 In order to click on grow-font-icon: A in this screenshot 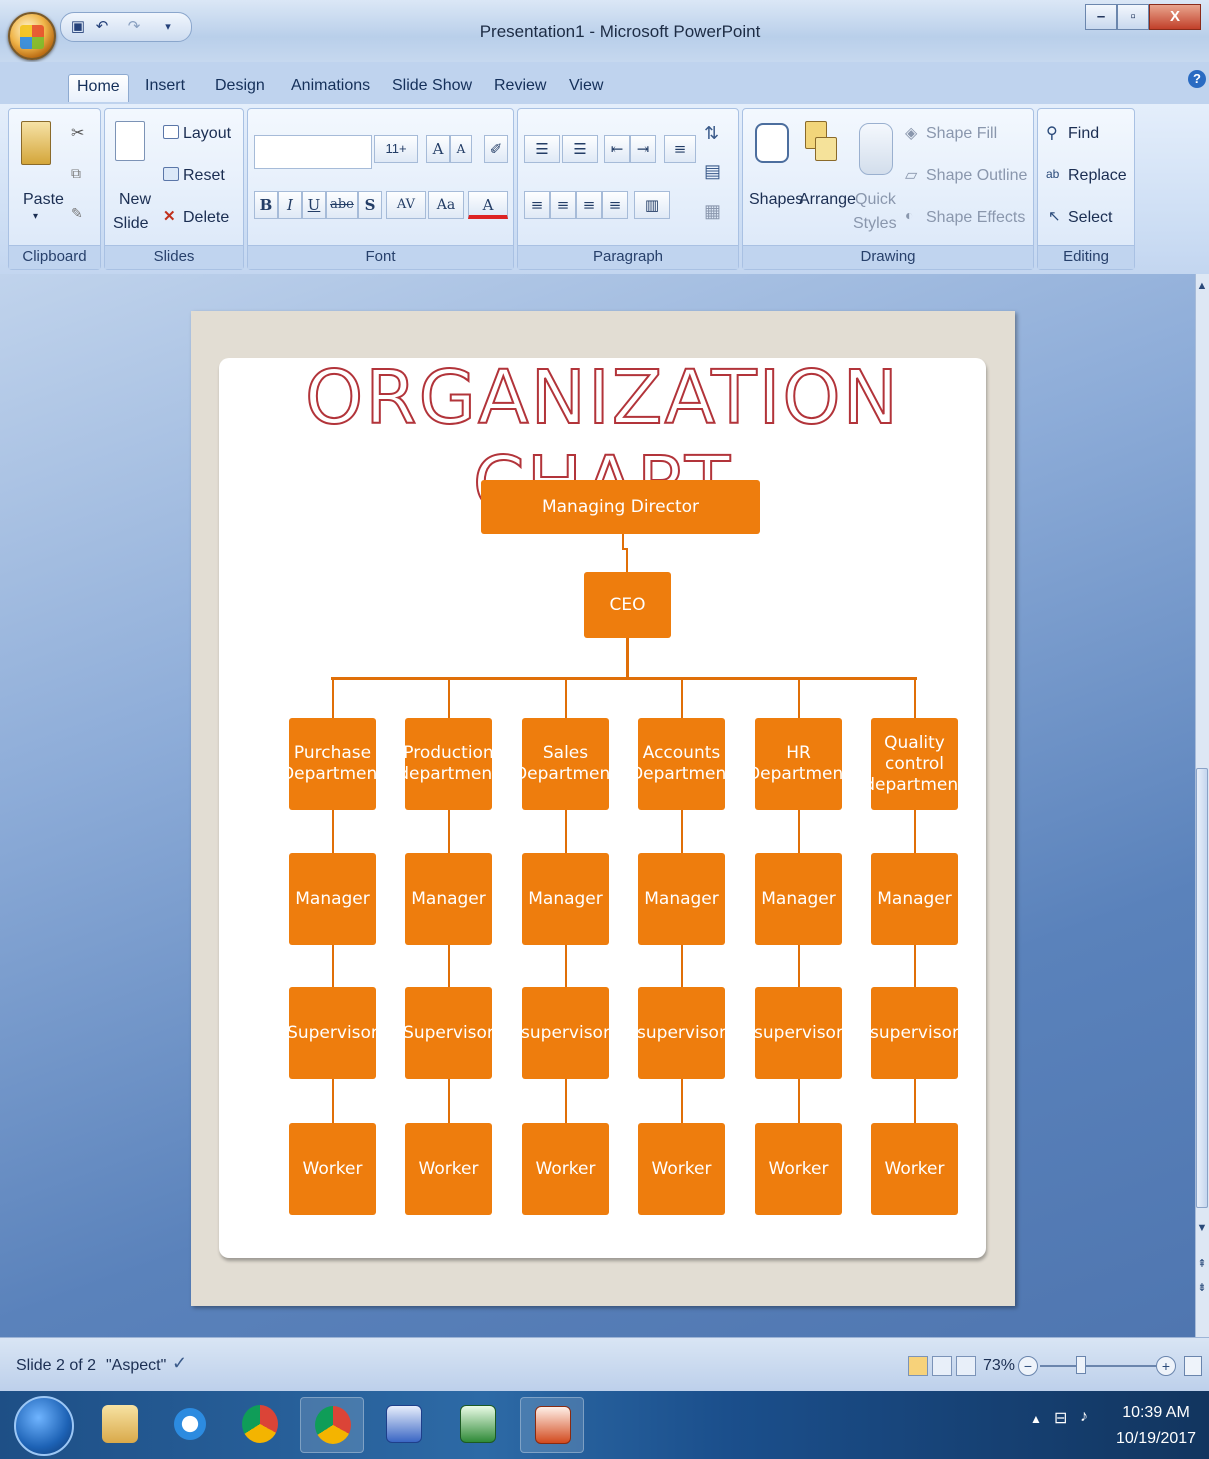, I will do `click(438, 149)`.